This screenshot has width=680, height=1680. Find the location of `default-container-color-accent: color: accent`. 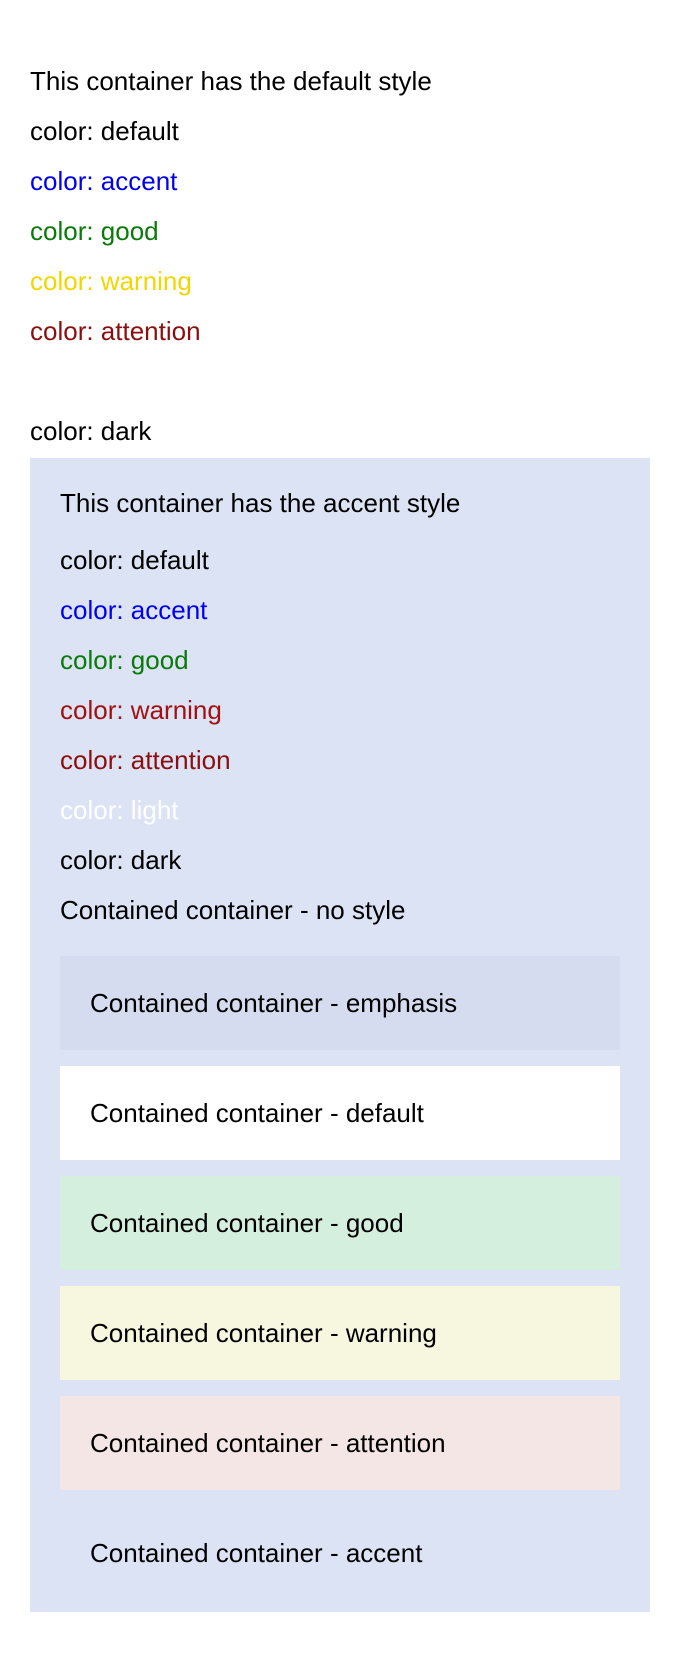

default-container-color-accent: color: accent is located at coordinates (104, 181).